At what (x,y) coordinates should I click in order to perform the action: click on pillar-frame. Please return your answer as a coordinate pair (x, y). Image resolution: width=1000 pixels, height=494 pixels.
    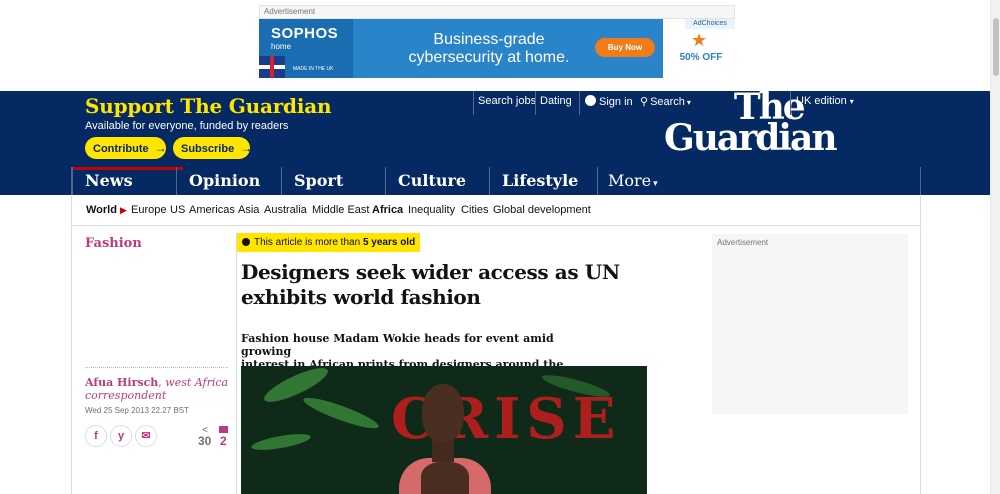
    Looking at the image, I should click on (496, 181).